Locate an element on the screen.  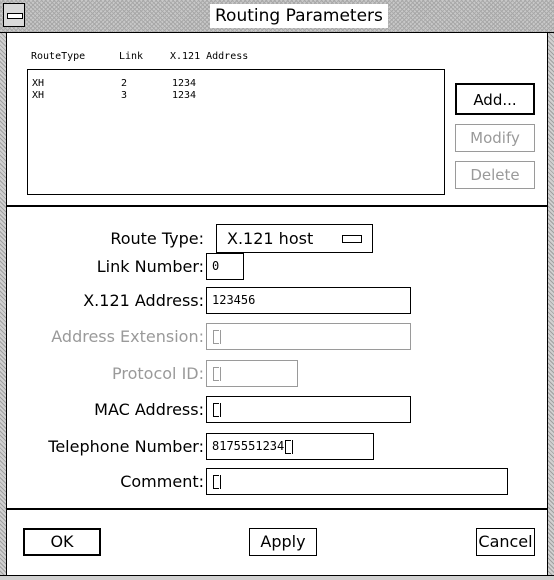
window-frame-right is located at coordinates (550, 306).